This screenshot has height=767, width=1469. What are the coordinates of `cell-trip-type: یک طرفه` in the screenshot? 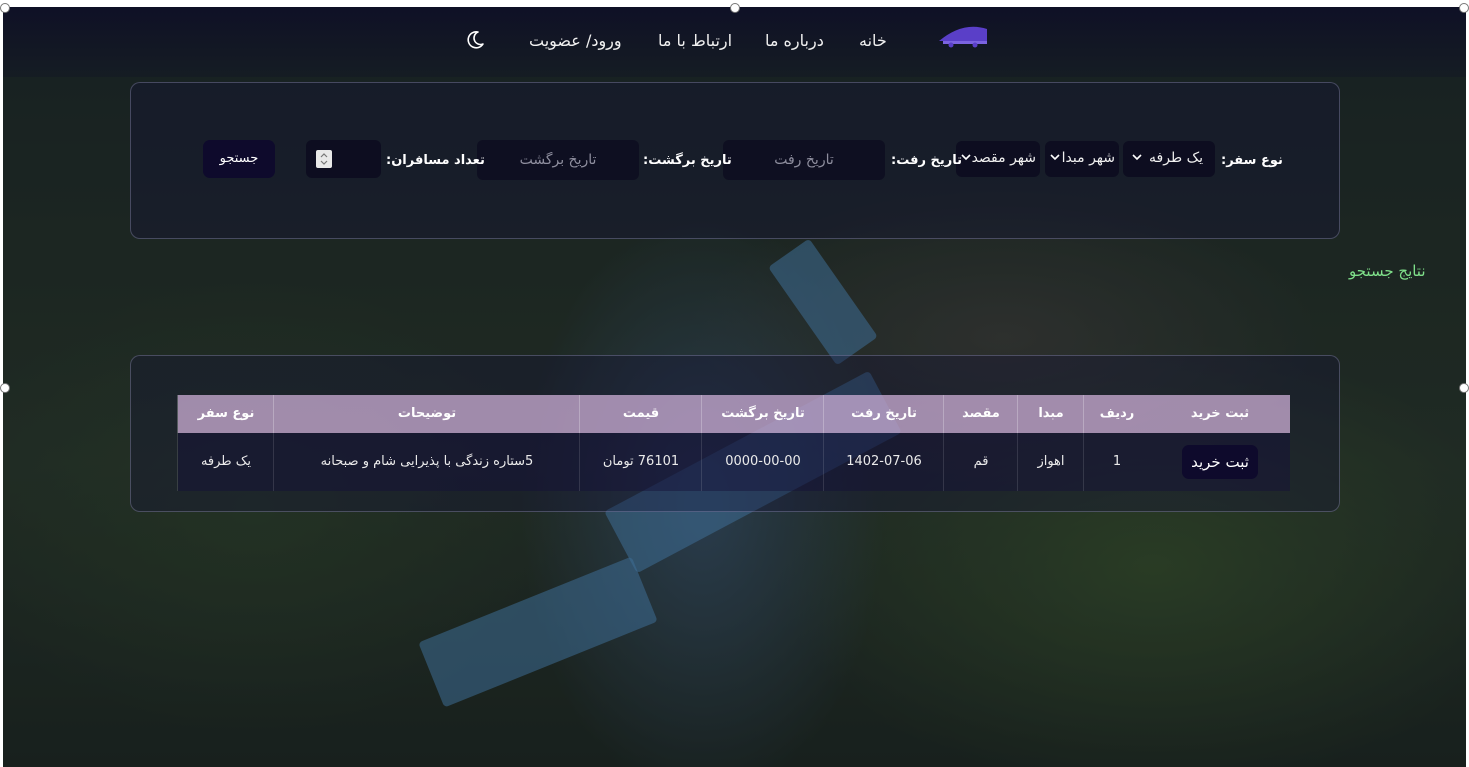 It's located at (225, 462).